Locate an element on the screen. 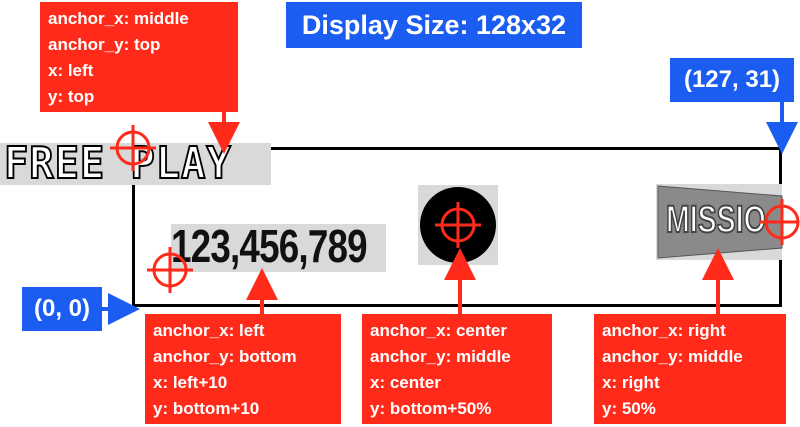 This screenshot has height=427, width=800. target-icon-center is located at coordinates (458, 225).